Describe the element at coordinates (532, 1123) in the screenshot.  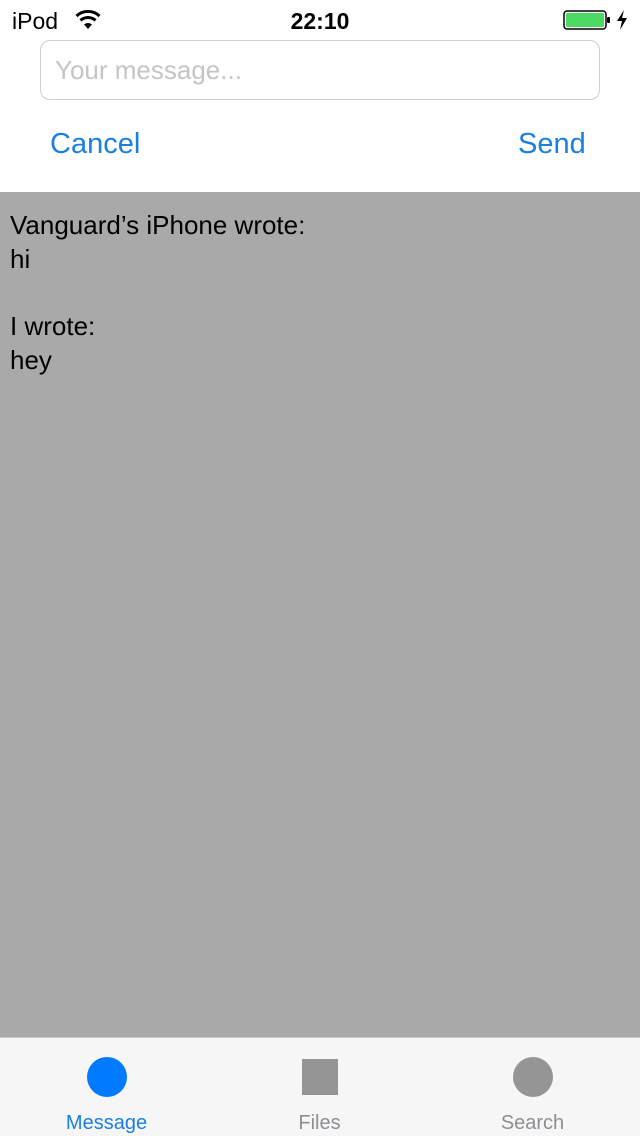
I see `tab-label: Search` at that location.